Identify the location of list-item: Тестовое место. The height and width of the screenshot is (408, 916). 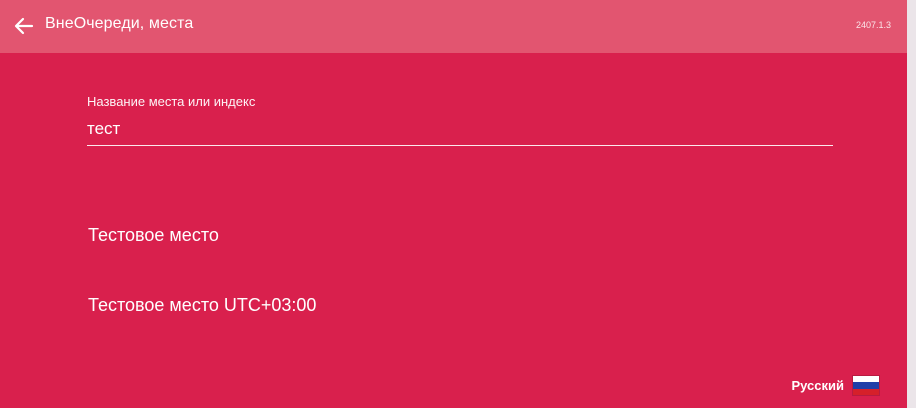
(458, 235).